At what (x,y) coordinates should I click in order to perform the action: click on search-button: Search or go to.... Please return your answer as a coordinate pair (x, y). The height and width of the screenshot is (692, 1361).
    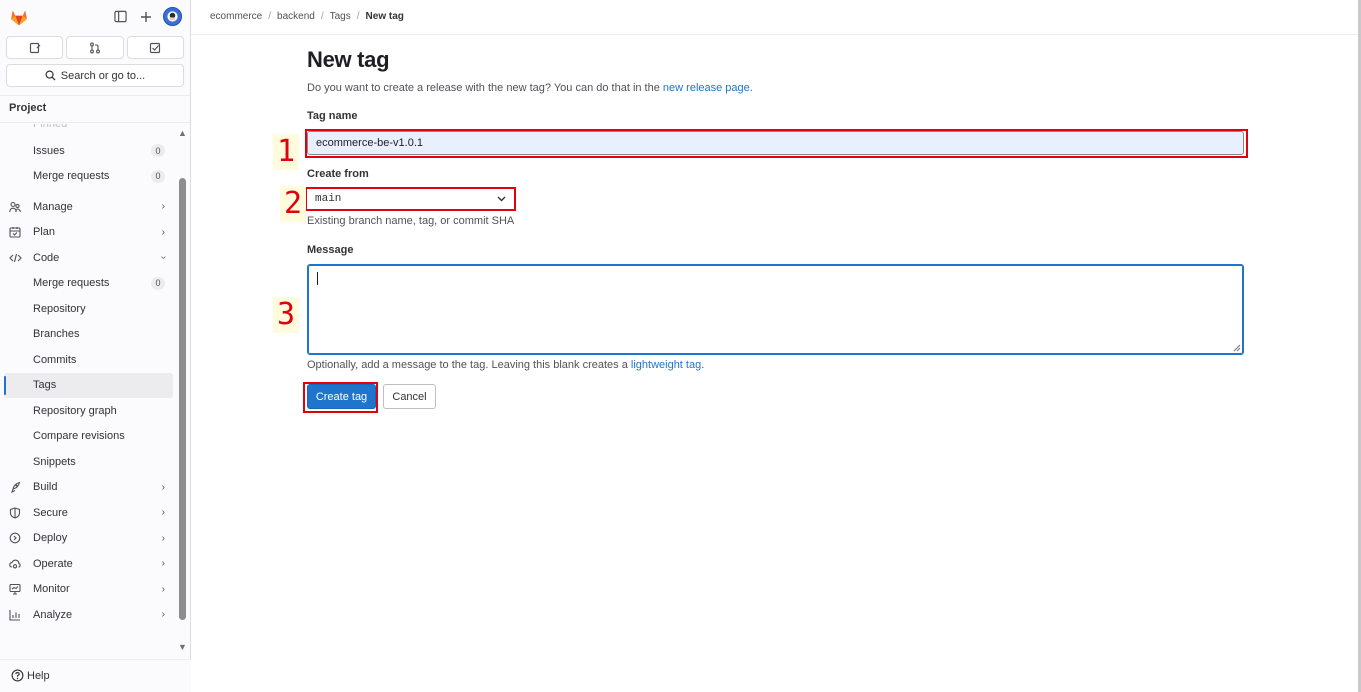
    Looking at the image, I should click on (95, 75).